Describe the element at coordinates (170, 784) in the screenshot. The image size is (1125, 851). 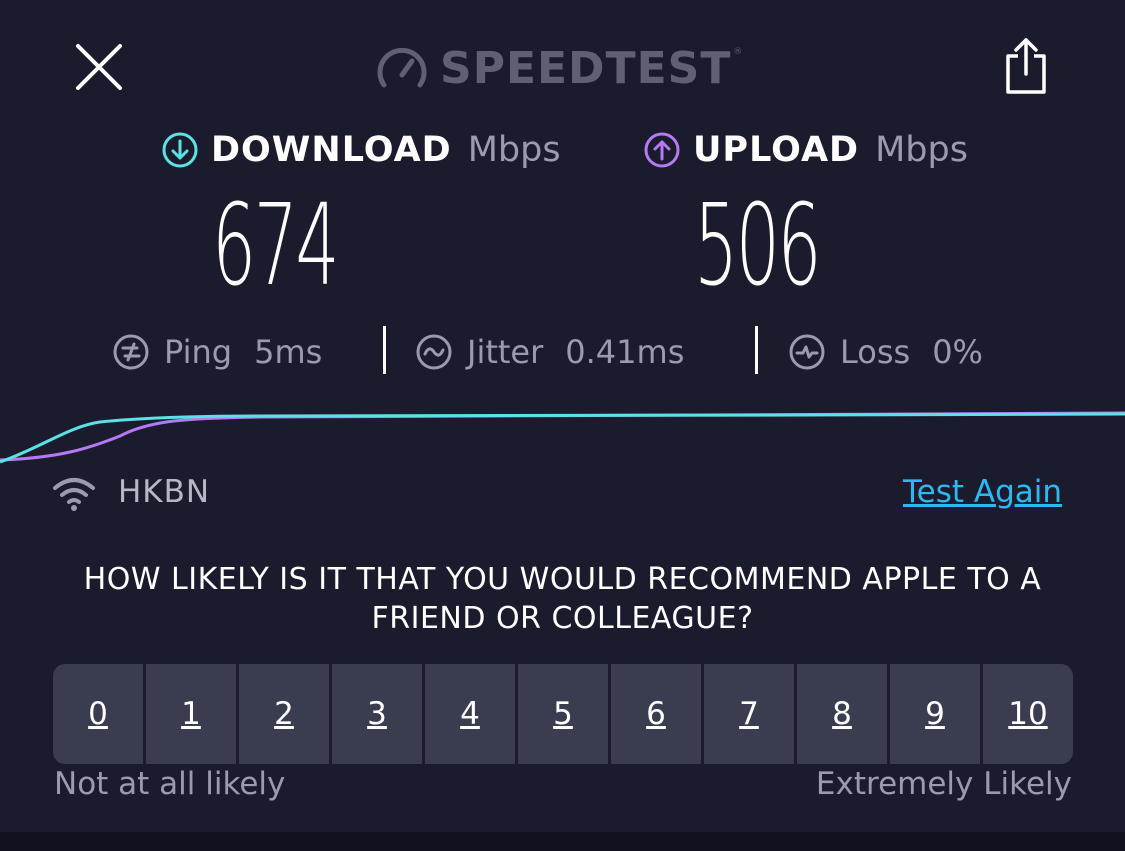
I see `scale-low-label: Not at all likely` at that location.